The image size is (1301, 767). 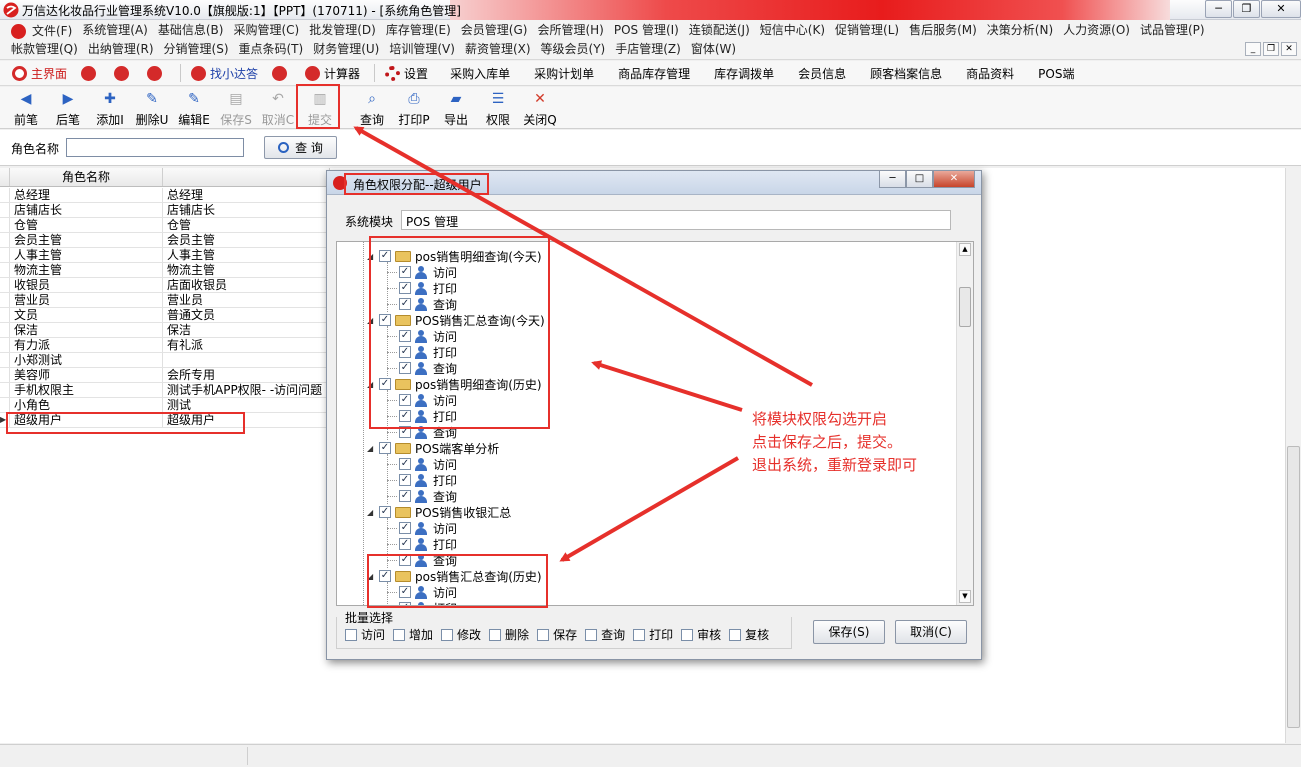 What do you see at coordinates (346, 50) in the screenshot?
I see `menu-item: 财务管理(U)` at bounding box center [346, 50].